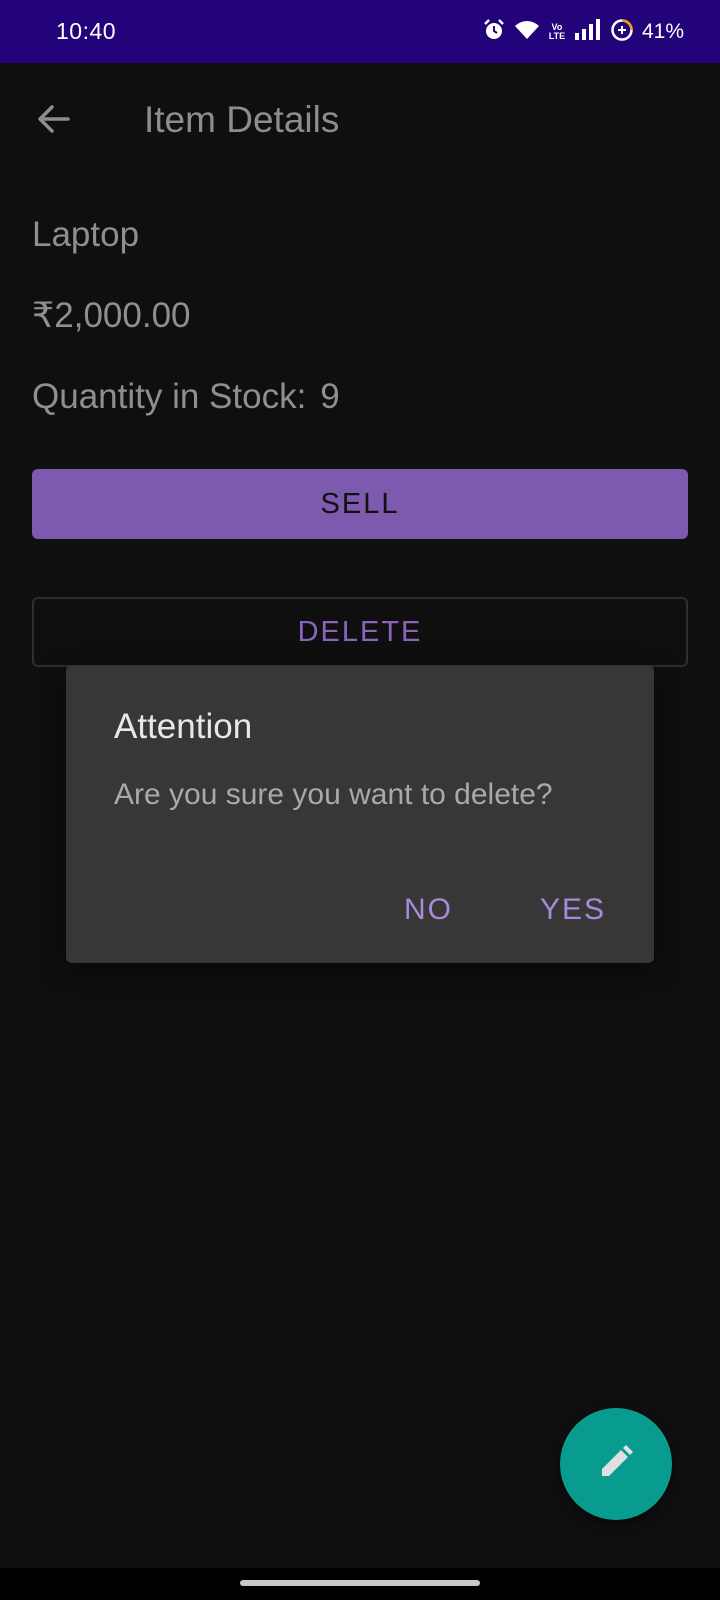 This screenshot has height=1600, width=720. Describe the element at coordinates (333, 794) in the screenshot. I see `dialog-message: Are you sure you want to delete?` at that location.